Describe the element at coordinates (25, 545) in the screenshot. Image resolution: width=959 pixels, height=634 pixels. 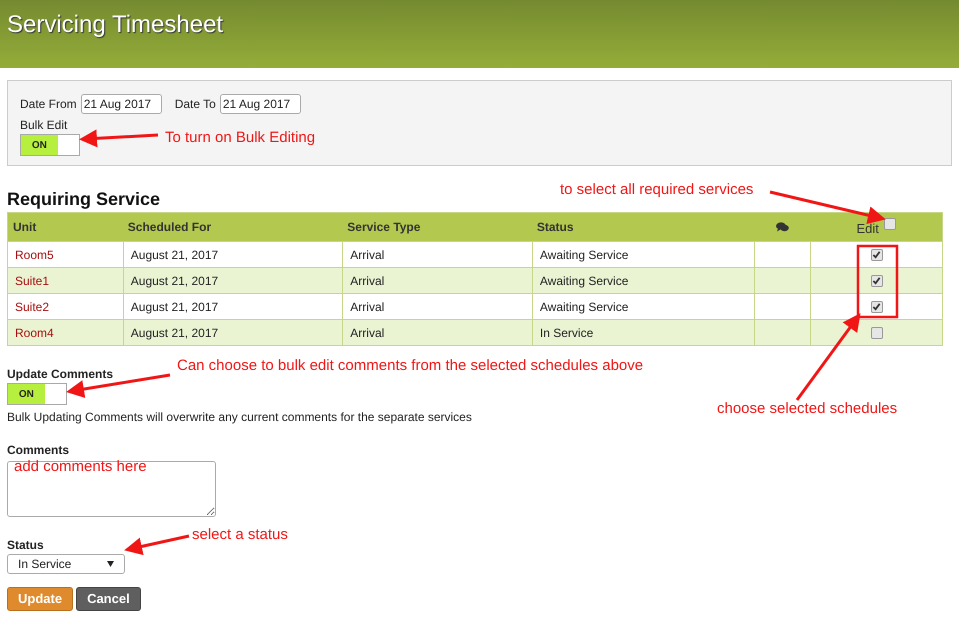
I see `field-label: Status` at that location.